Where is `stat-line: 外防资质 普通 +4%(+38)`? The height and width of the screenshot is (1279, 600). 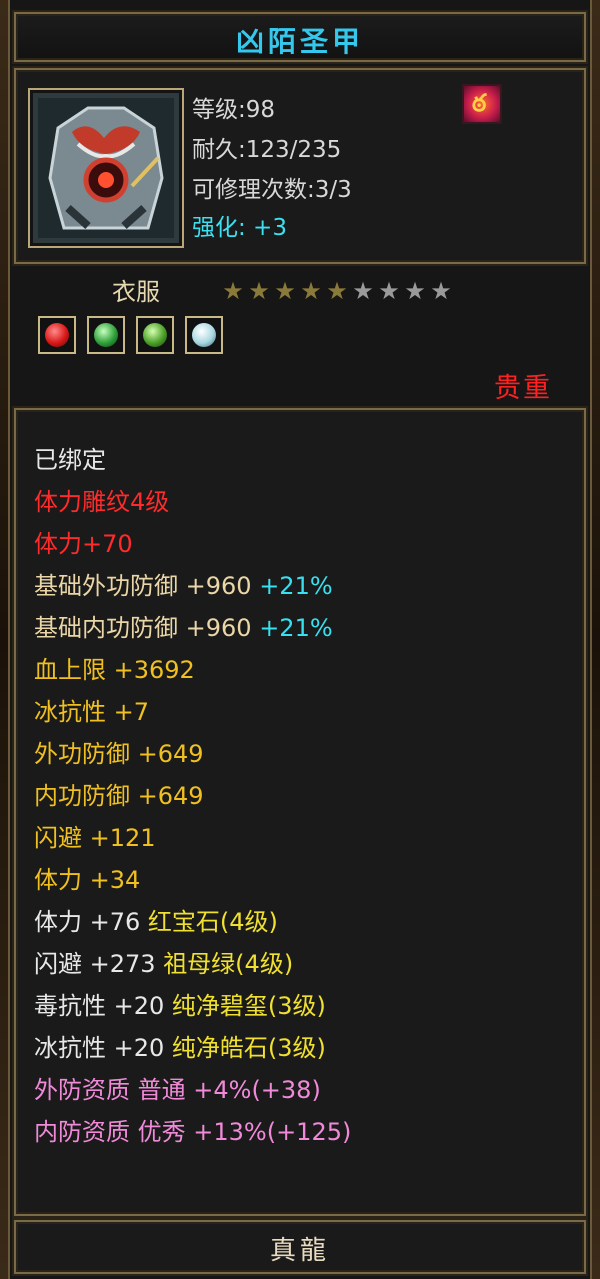
stat-line: 外防资质 普通 +4%(+38) is located at coordinates (177, 1087).